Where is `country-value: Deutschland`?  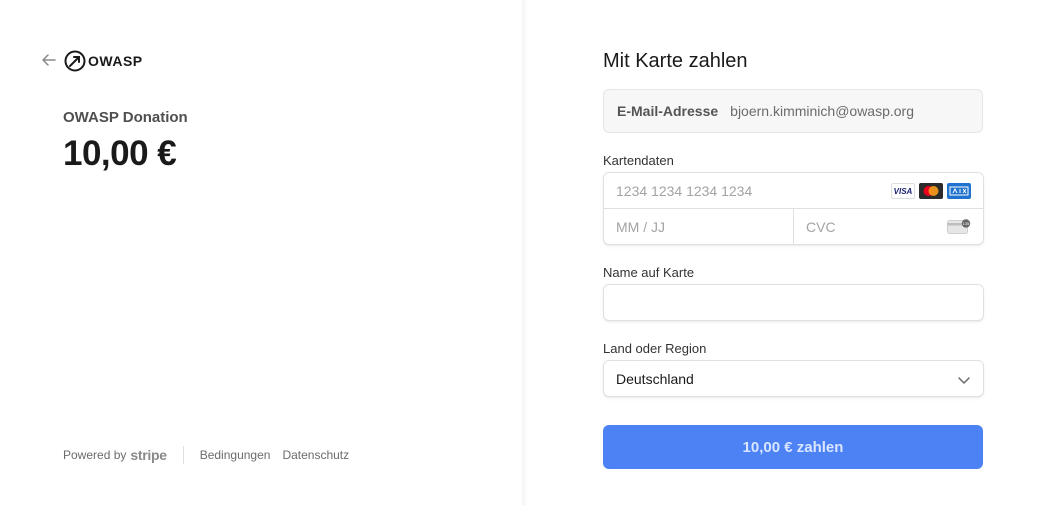
country-value: Deutschland is located at coordinates (655, 378).